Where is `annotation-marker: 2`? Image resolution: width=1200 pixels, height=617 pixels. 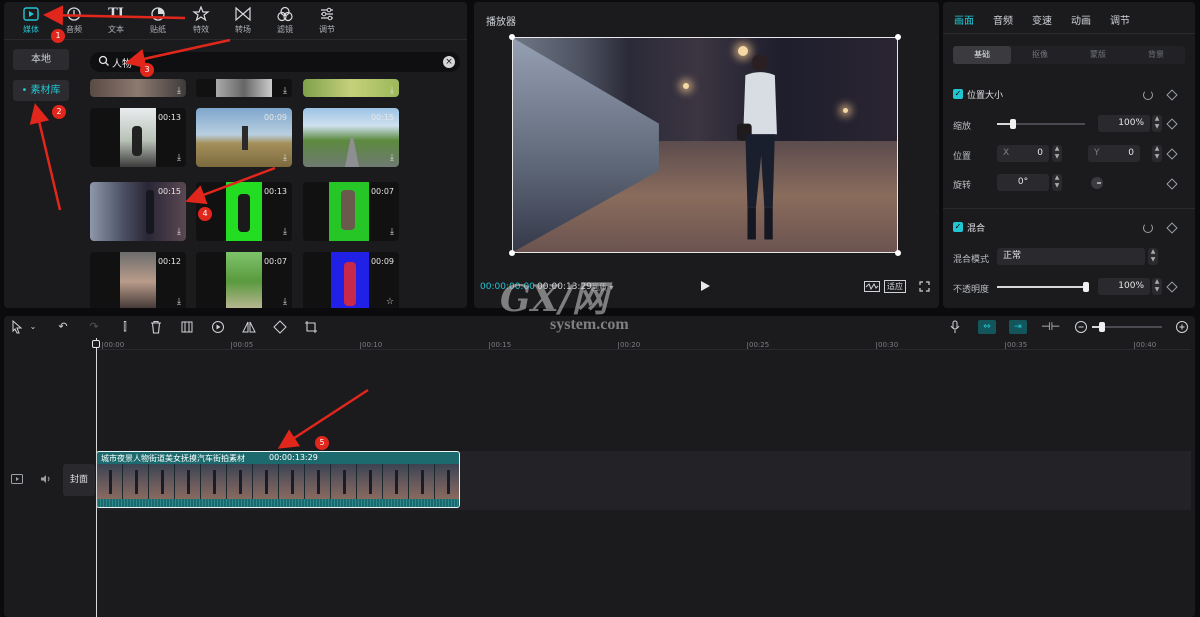 annotation-marker: 2 is located at coordinates (59, 112).